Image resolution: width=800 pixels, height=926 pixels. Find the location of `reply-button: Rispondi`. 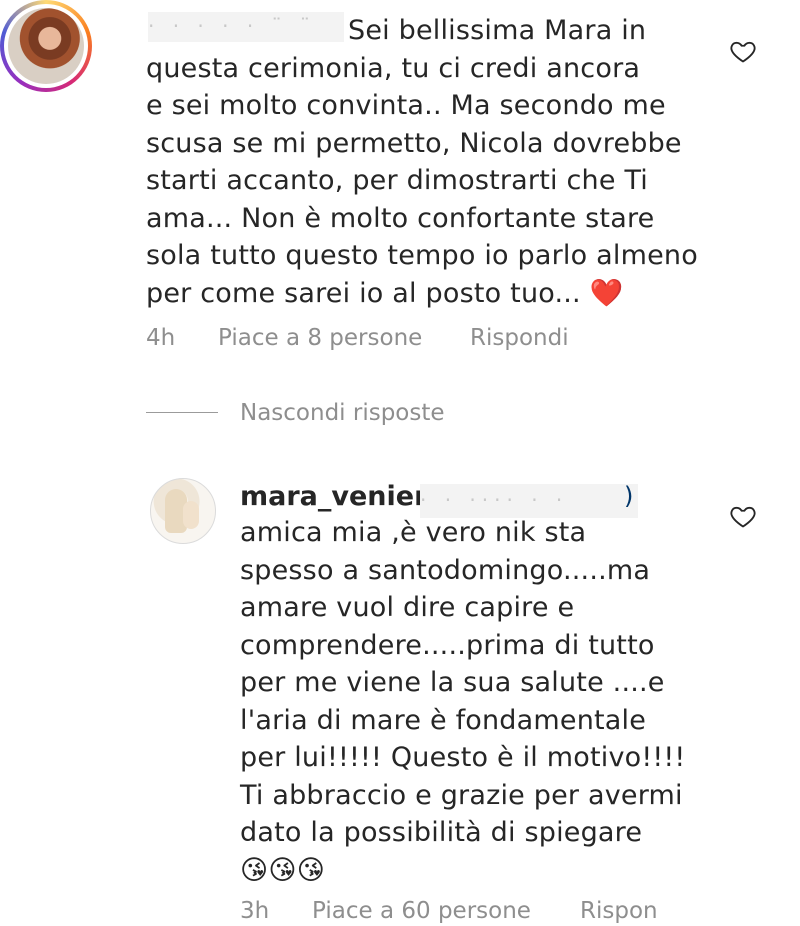

reply-button: Rispondi is located at coordinates (519, 338).